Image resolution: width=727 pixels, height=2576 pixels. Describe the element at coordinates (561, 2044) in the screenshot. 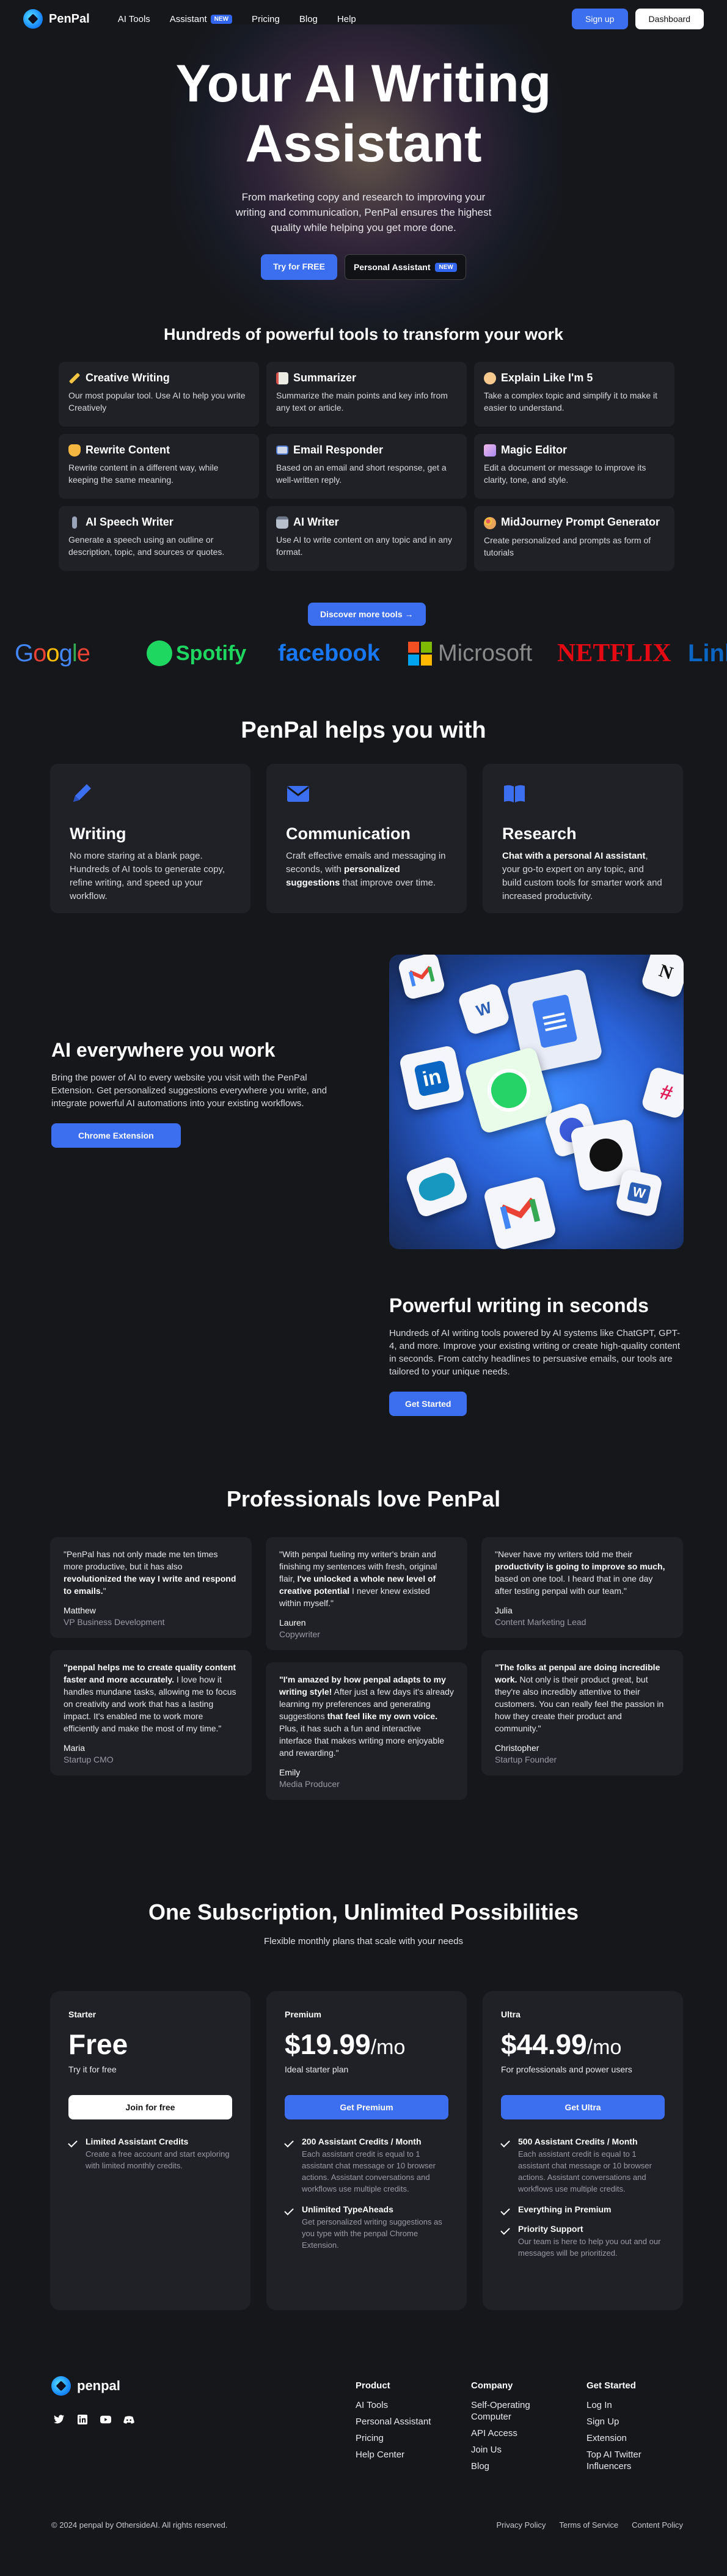

I see `plan-price: $44.99/mo` at that location.